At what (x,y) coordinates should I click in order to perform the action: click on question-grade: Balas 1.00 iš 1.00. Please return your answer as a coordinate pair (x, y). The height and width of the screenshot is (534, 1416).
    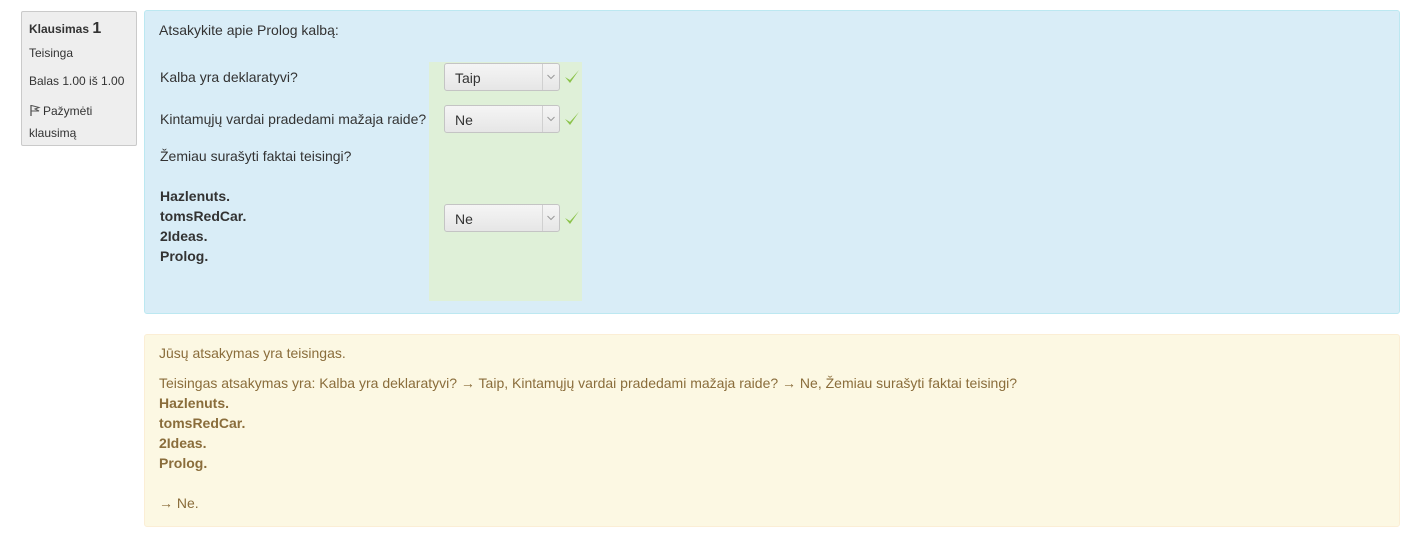
    Looking at the image, I should click on (77, 81).